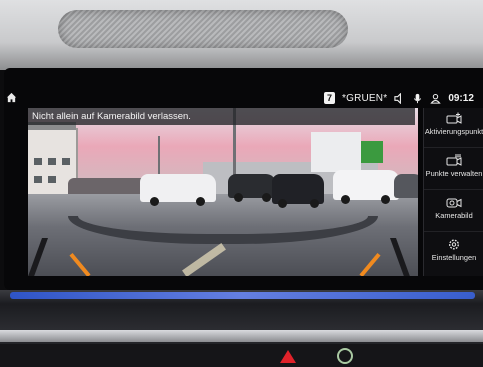  What do you see at coordinates (178, 190) in the screenshot?
I see `camera-car-white-suv` at bounding box center [178, 190].